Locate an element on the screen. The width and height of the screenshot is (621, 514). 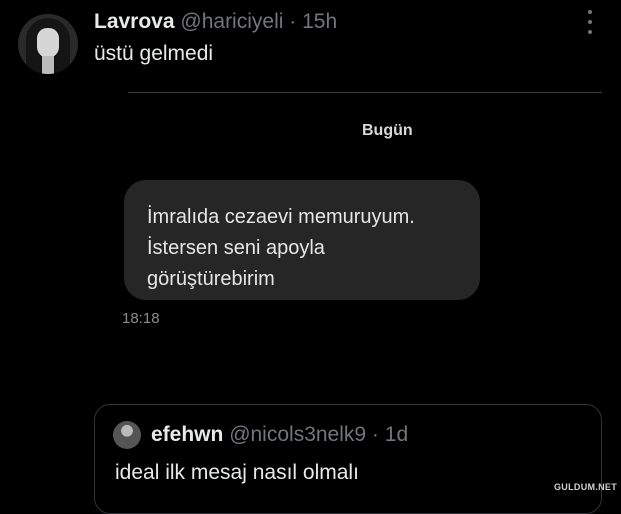
avatar is located at coordinates (48, 44).